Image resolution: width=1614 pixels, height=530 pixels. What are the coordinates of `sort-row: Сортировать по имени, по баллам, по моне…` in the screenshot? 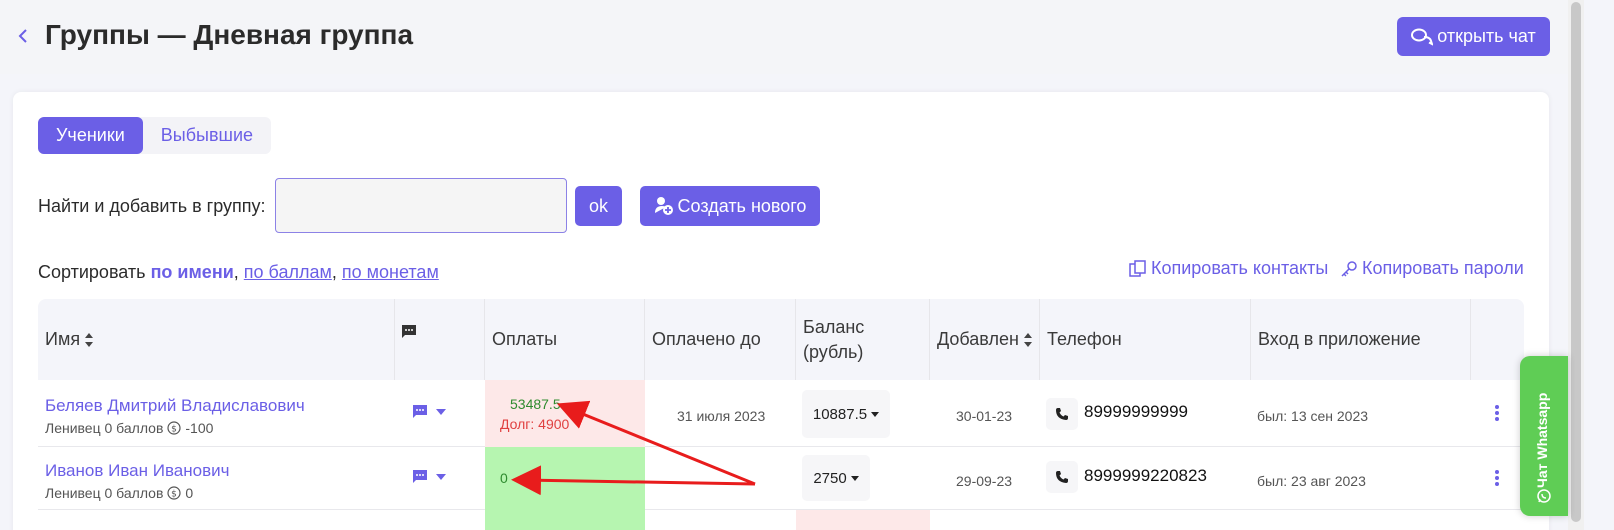 It's located at (238, 272).